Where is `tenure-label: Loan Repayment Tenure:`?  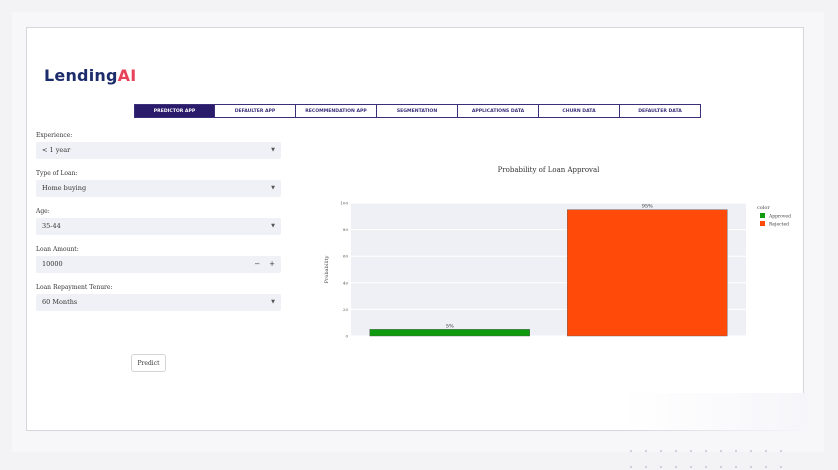
tenure-label: Loan Repayment Tenure: is located at coordinates (74, 287).